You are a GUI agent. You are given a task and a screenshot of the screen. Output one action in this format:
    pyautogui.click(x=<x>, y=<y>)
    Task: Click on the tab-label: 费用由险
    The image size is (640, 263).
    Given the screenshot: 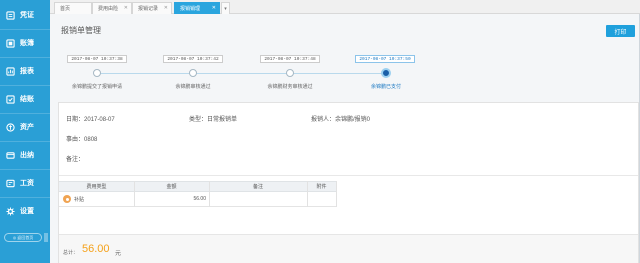 What is the action you would take?
    pyautogui.click(x=108, y=9)
    